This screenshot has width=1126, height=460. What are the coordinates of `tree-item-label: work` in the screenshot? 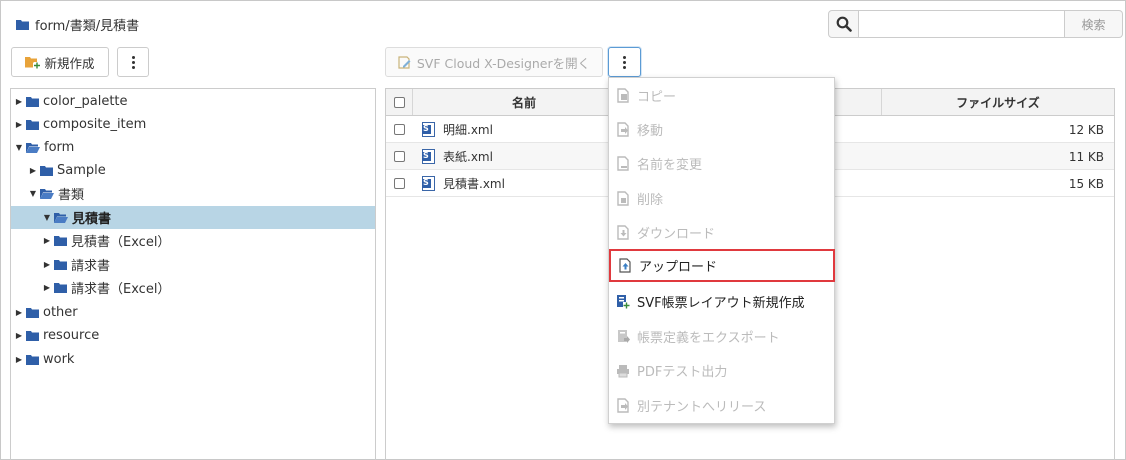 It's located at (59, 359).